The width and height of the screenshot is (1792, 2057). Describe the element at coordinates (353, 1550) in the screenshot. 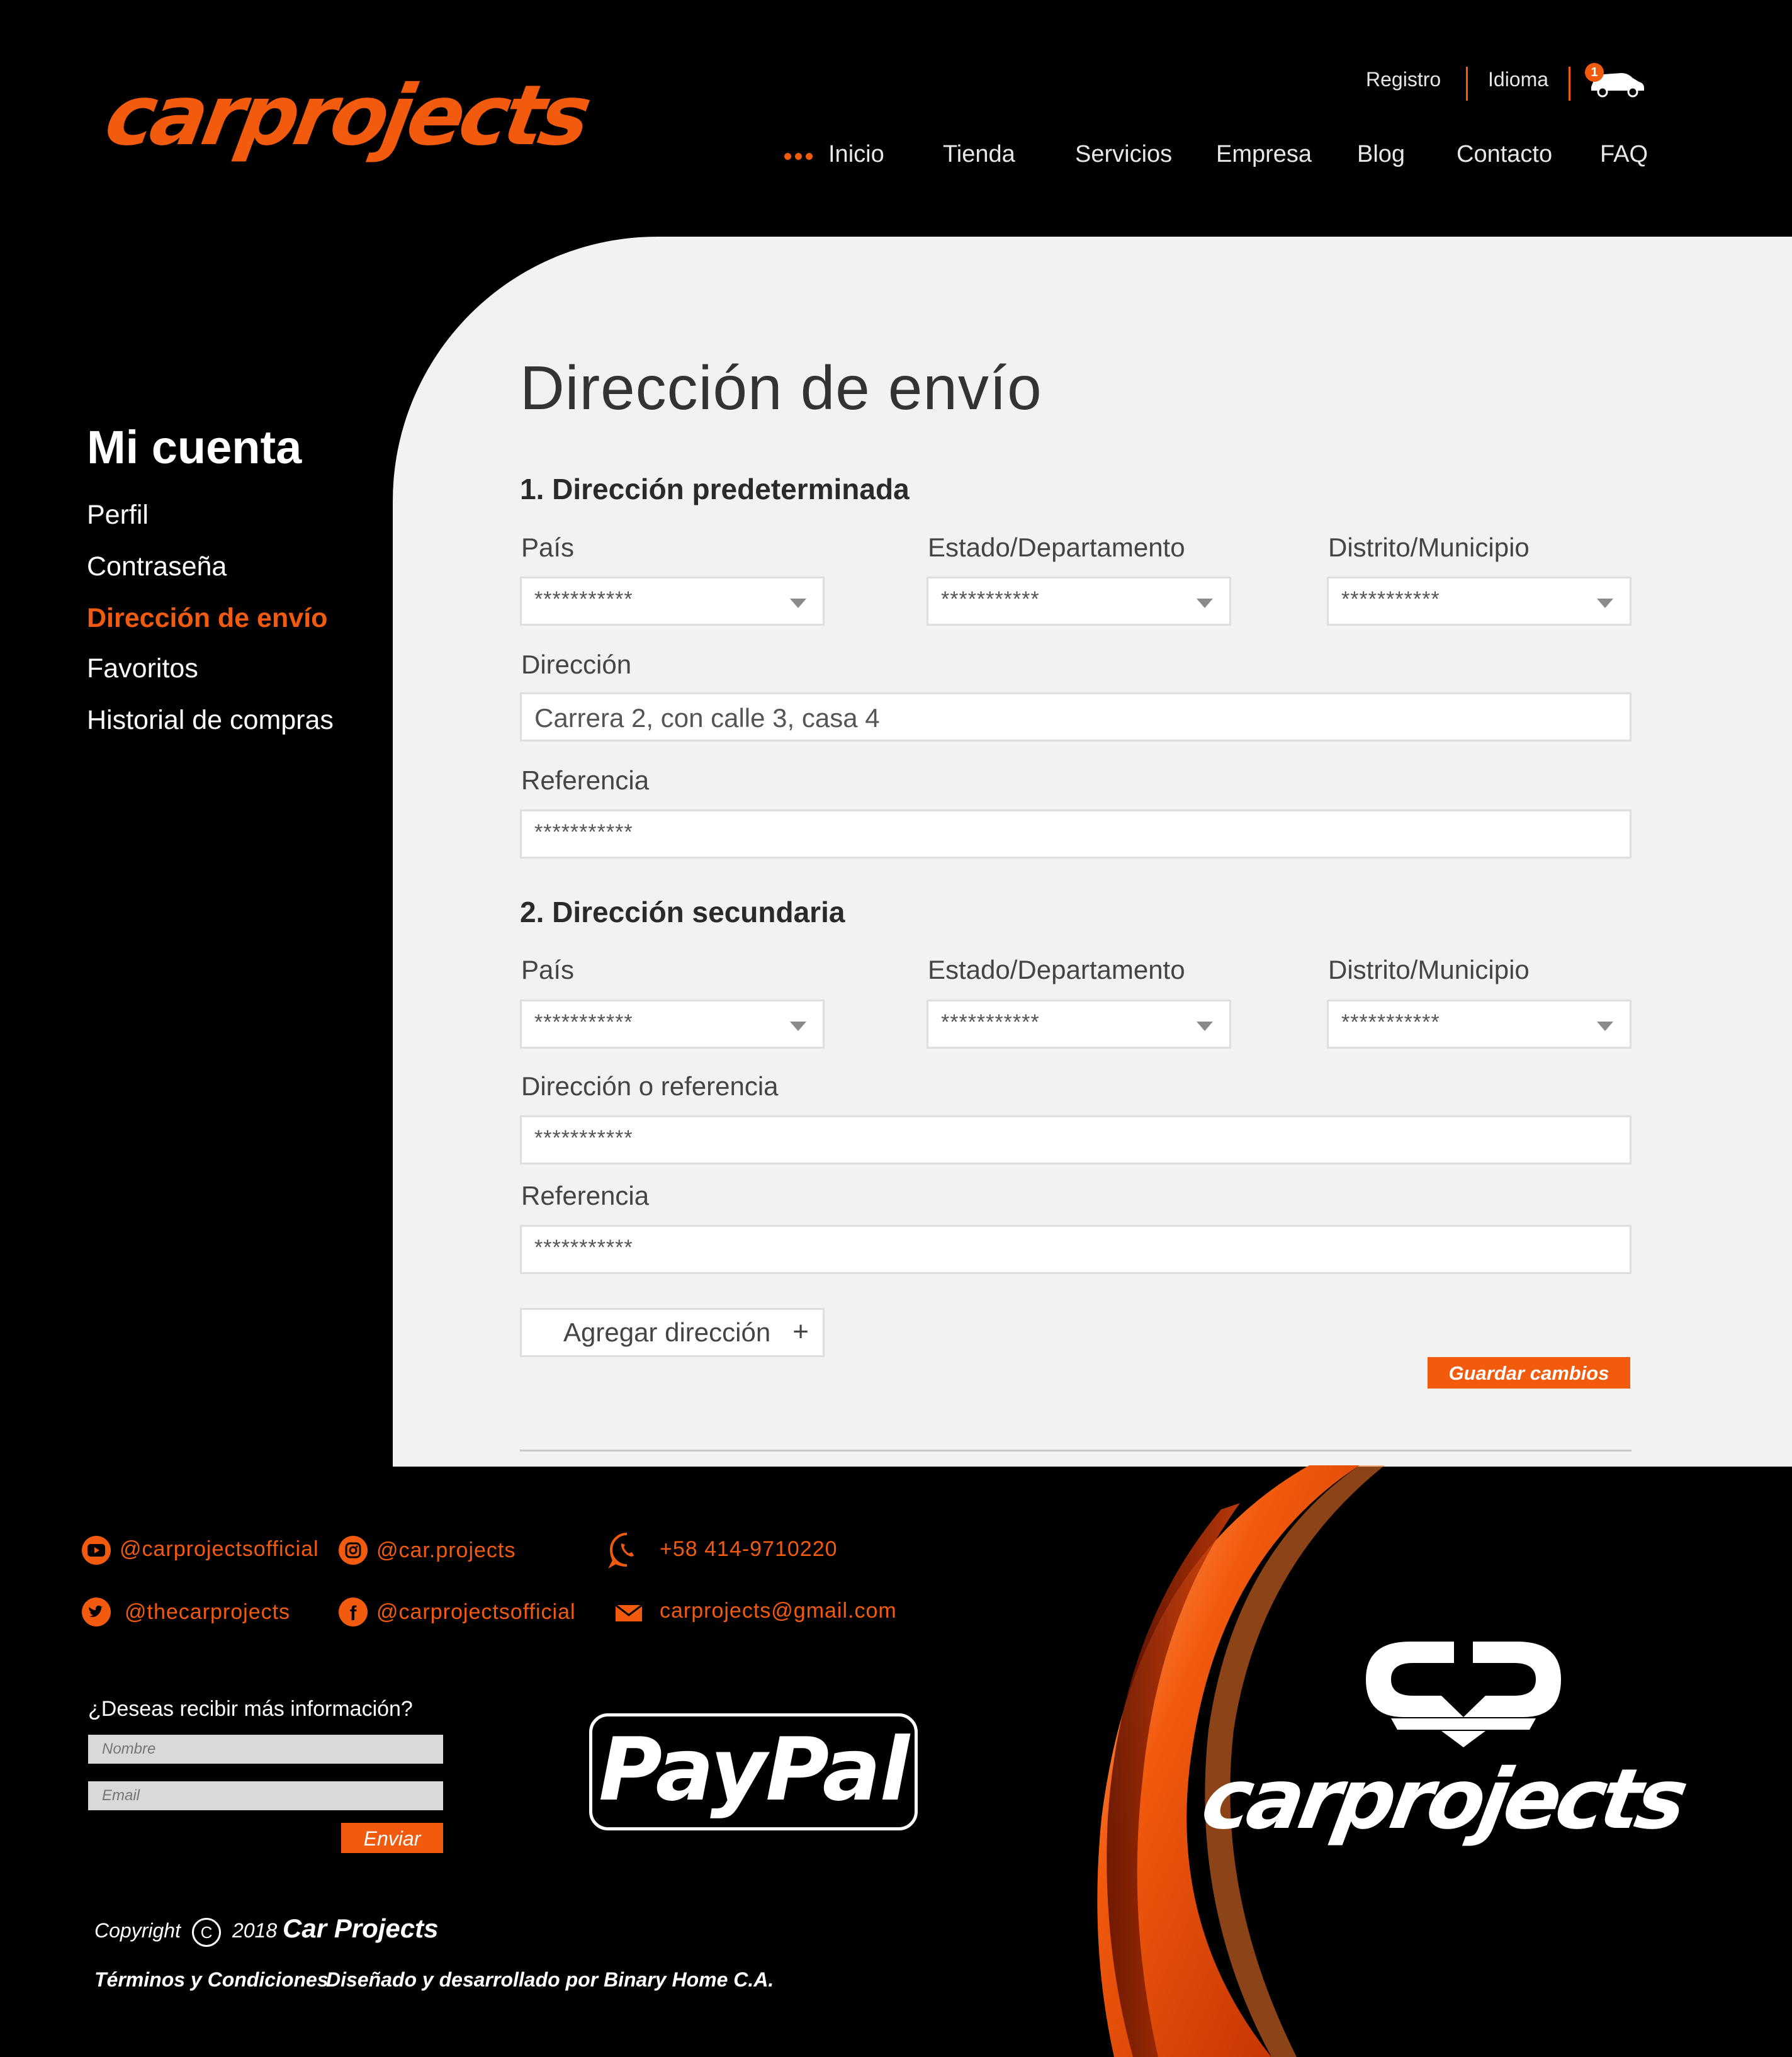

I see `instagram-icon` at that location.